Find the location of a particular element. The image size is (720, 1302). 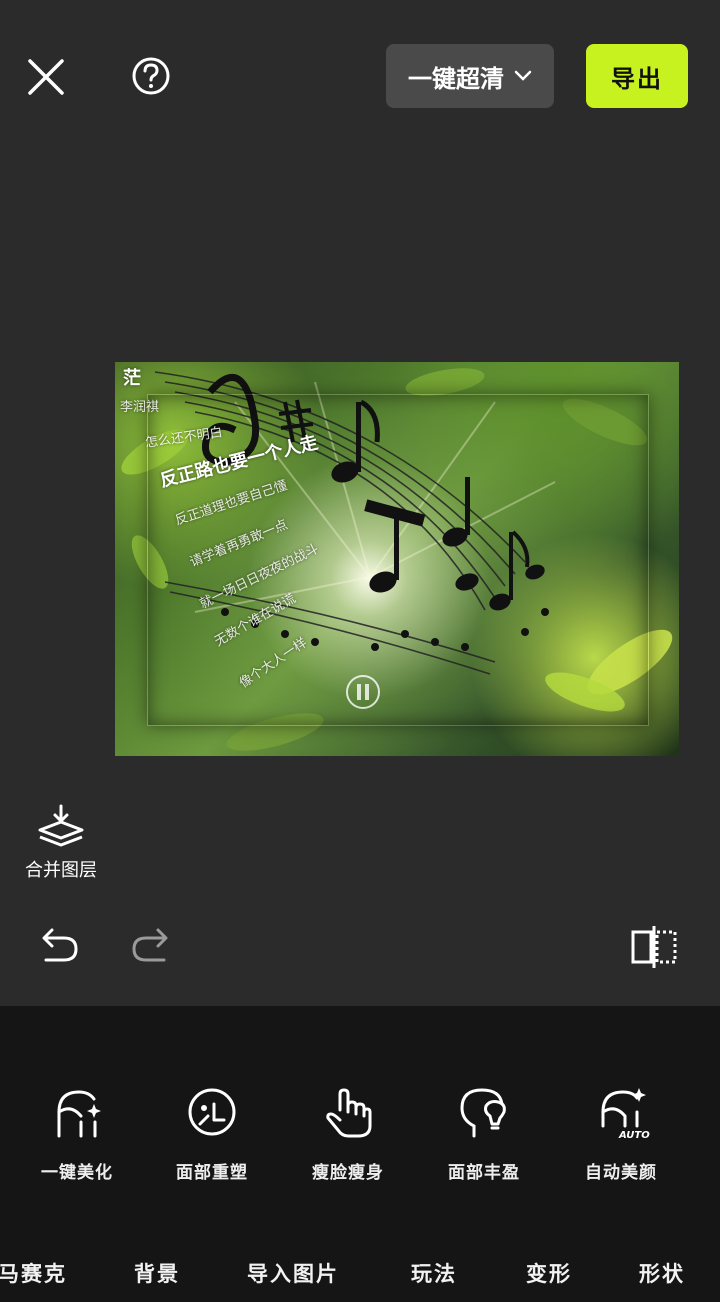

tab-play: 玩法 is located at coordinates (434, 1273).